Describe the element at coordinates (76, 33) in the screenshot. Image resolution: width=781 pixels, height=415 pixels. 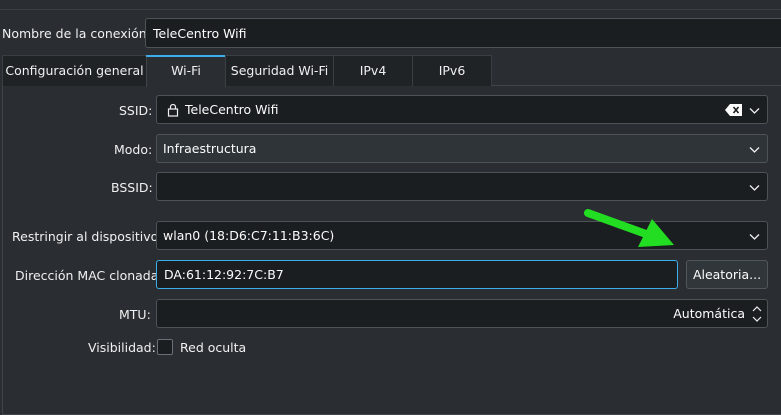
I see `connection-name-label: Nombre de la conexión:` at that location.